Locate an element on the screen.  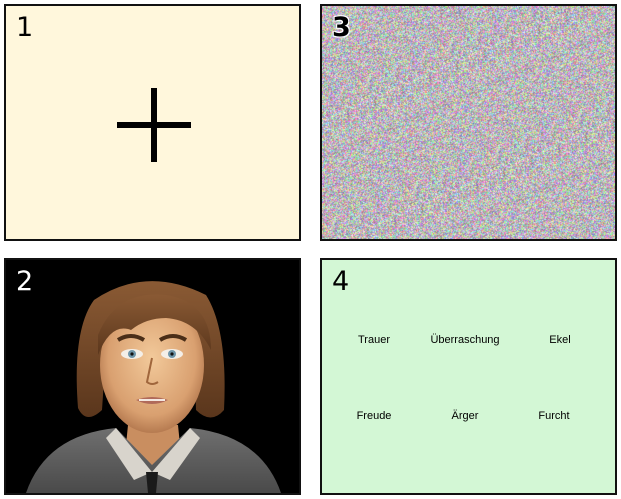
fixation-cross-vertical is located at coordinates (154, 125).